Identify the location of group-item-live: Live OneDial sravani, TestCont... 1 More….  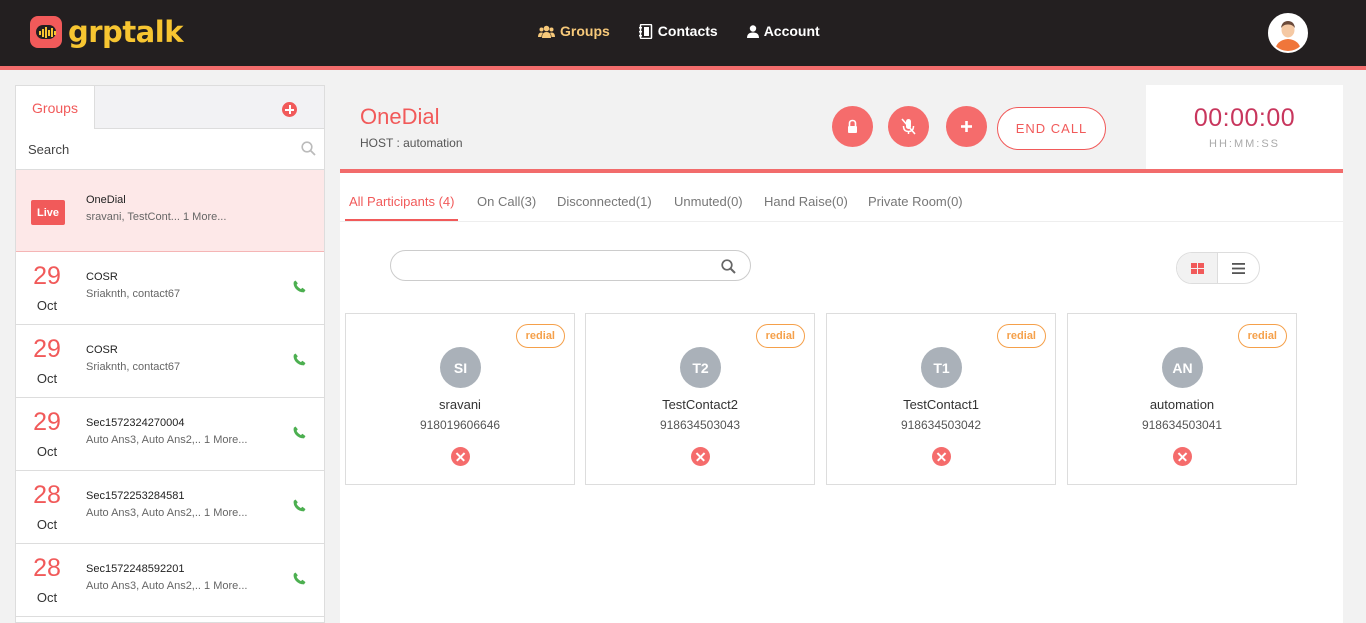
(170, 211).